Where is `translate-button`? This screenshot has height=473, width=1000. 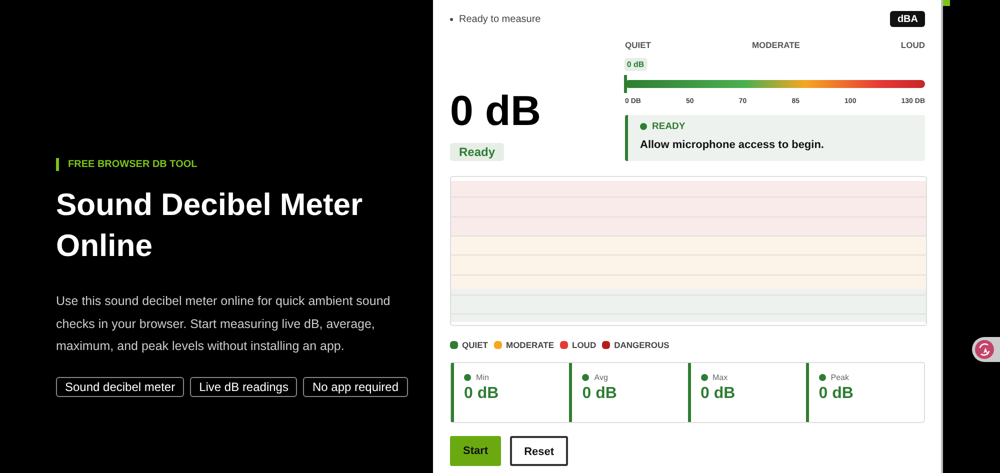 translate-button is located at coordinates (986, 349).